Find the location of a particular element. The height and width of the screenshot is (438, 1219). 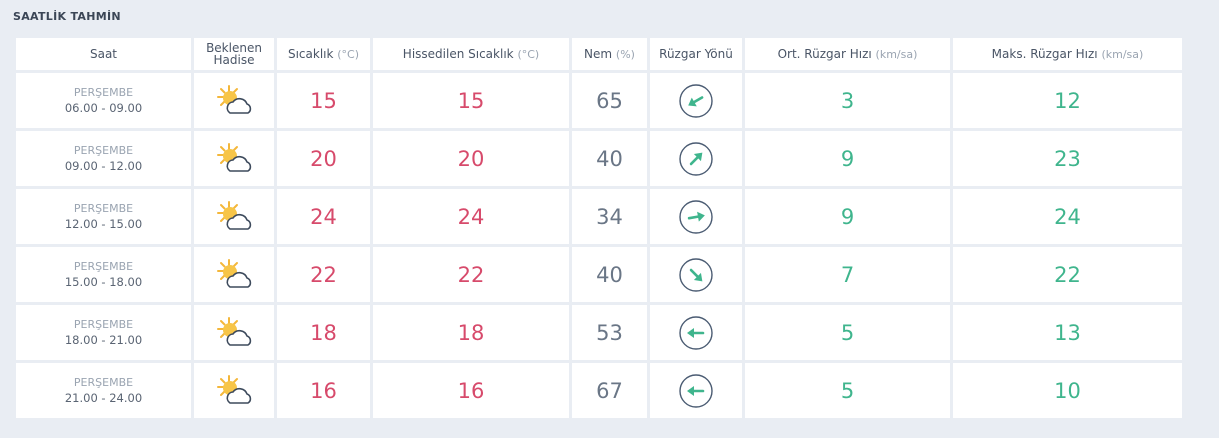

cell-hissedilen: 22 is located at coordinates (471, 274).